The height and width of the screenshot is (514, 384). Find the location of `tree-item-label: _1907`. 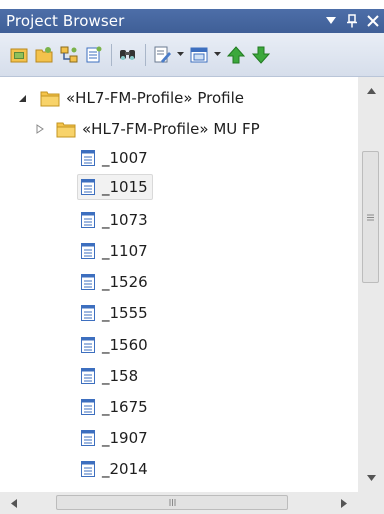

tree-item-label: _1907 is located at coordinates (125, 438).